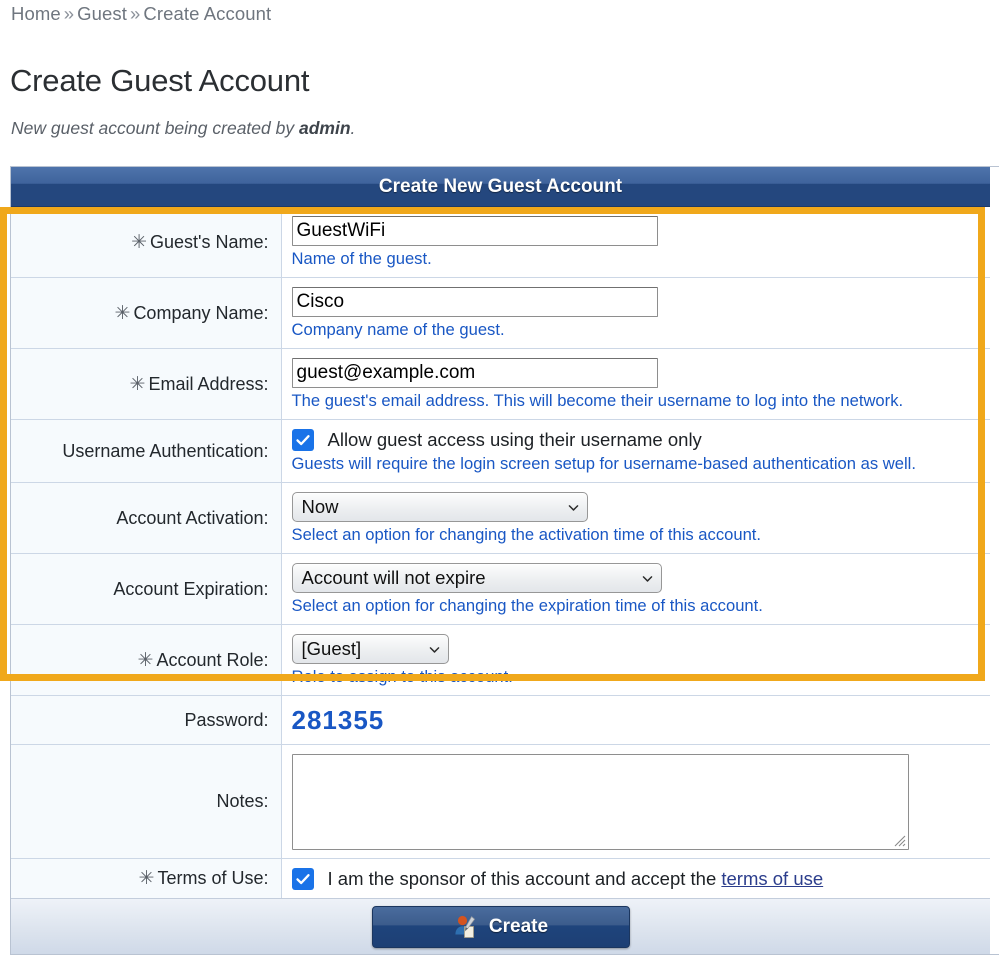 The width and height of the screenshot is (999, 957). I want to click on field-password: 281355, so click(635, 720).